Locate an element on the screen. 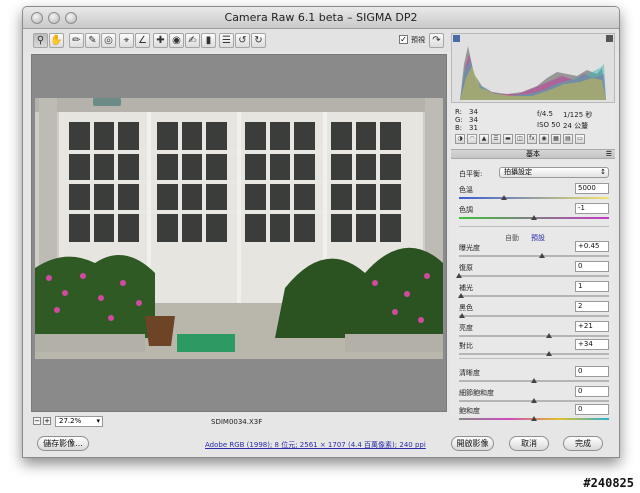  slider-row: 清晰度 0 is located at coordinates (533, 377).